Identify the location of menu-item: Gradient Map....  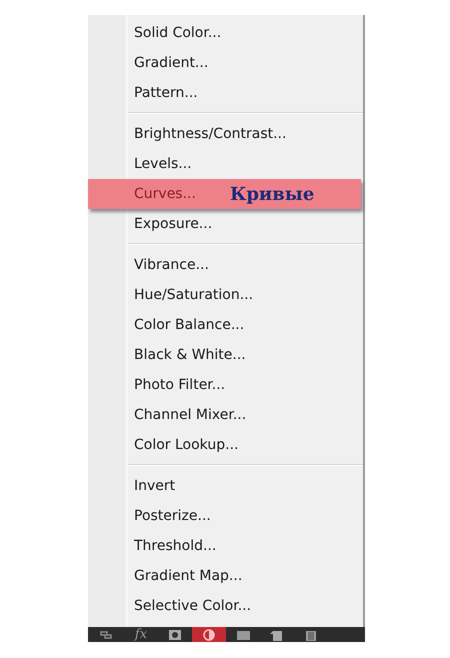
(225, 576).